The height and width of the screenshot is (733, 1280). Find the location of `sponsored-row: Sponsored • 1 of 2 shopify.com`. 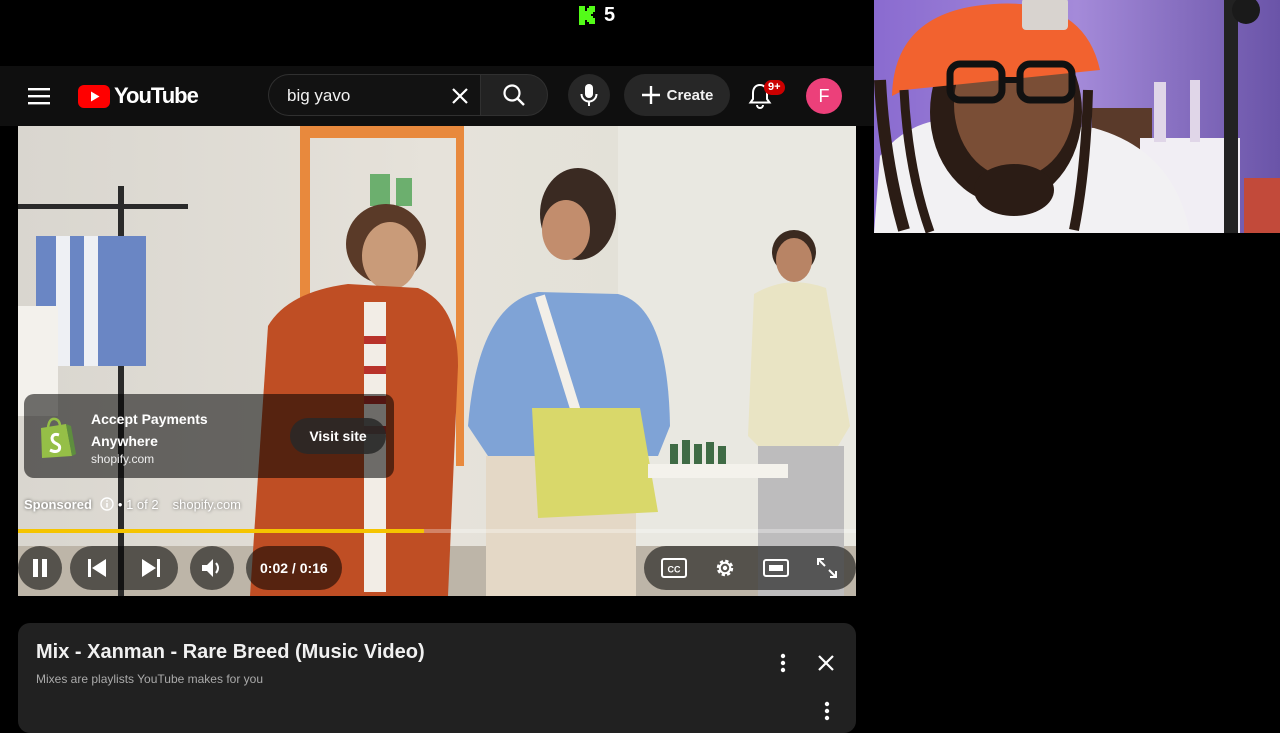

sponsored-row: Sponsored • 1 of 2 shopify.com is located at coordinates (132, 504).